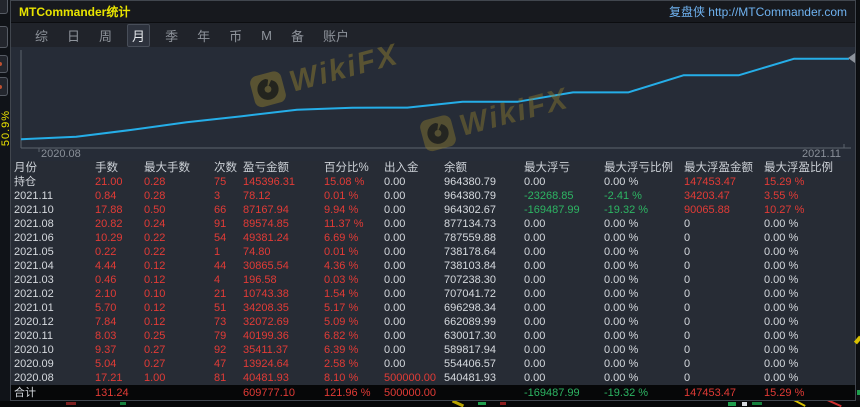  Describe the element at coordinates (798, 168) in the screenshot. I see `column-header: 最大浮盈比例` at that location.